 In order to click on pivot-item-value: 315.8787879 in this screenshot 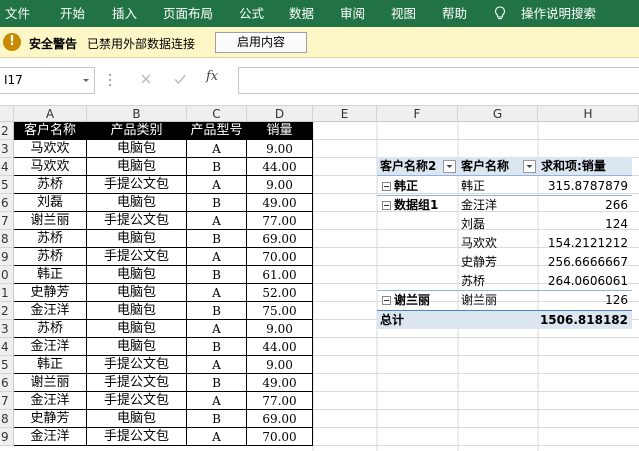, I will do `click(588, 186)`.